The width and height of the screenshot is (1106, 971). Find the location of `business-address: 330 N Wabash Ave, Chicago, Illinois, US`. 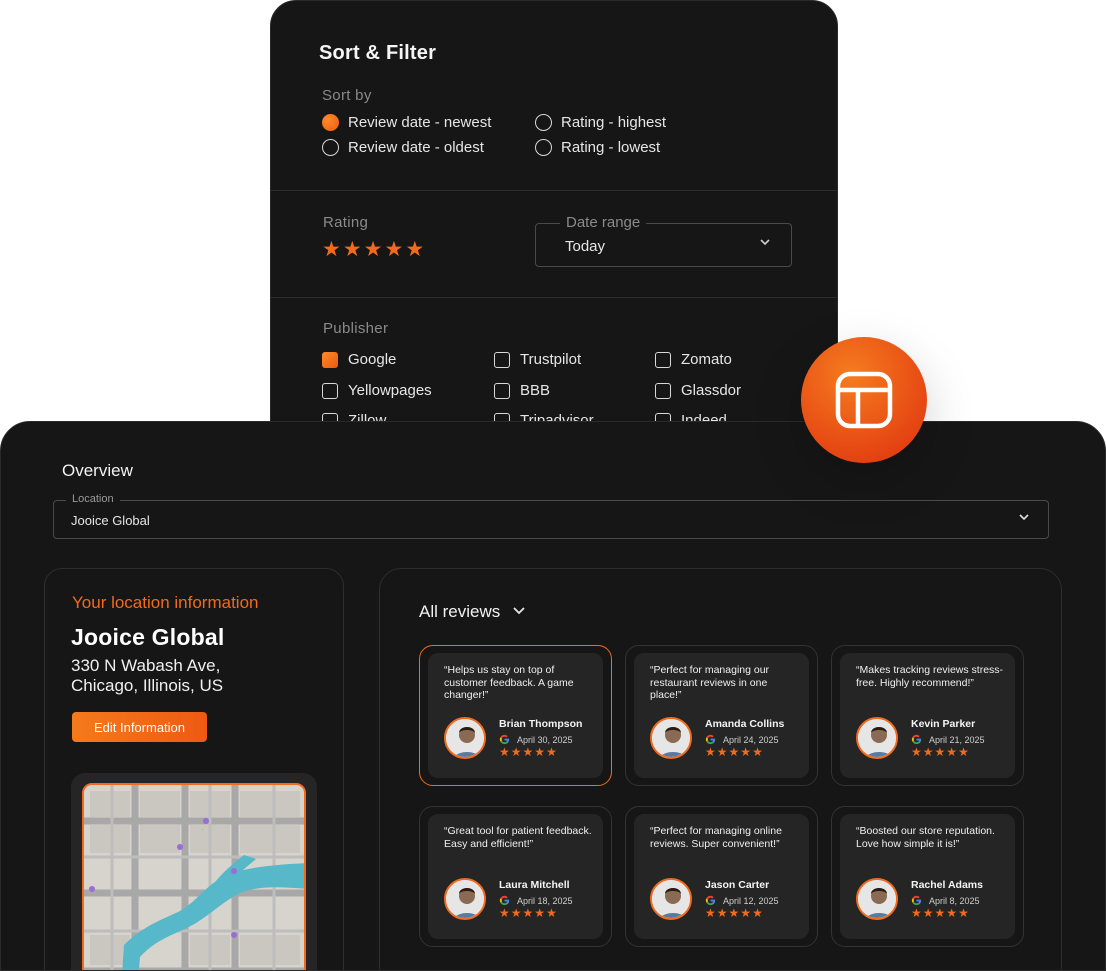

business-address: 330 N Wabash Ave, Chicago, Illinois, US is located at coordinates (147, 675).